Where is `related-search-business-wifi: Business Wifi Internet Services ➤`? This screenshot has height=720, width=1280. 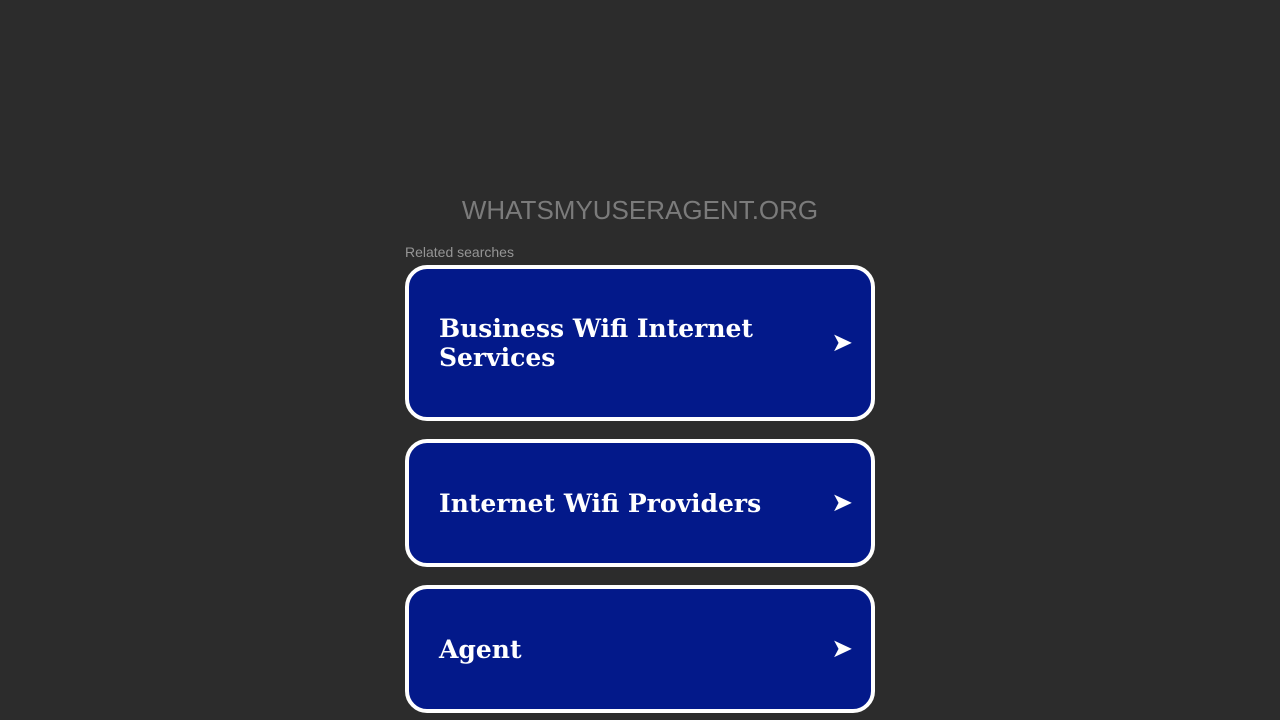
related-search-business-wifi: Business Wifi Internet Services ➤ is located at coordinates (640, 343).